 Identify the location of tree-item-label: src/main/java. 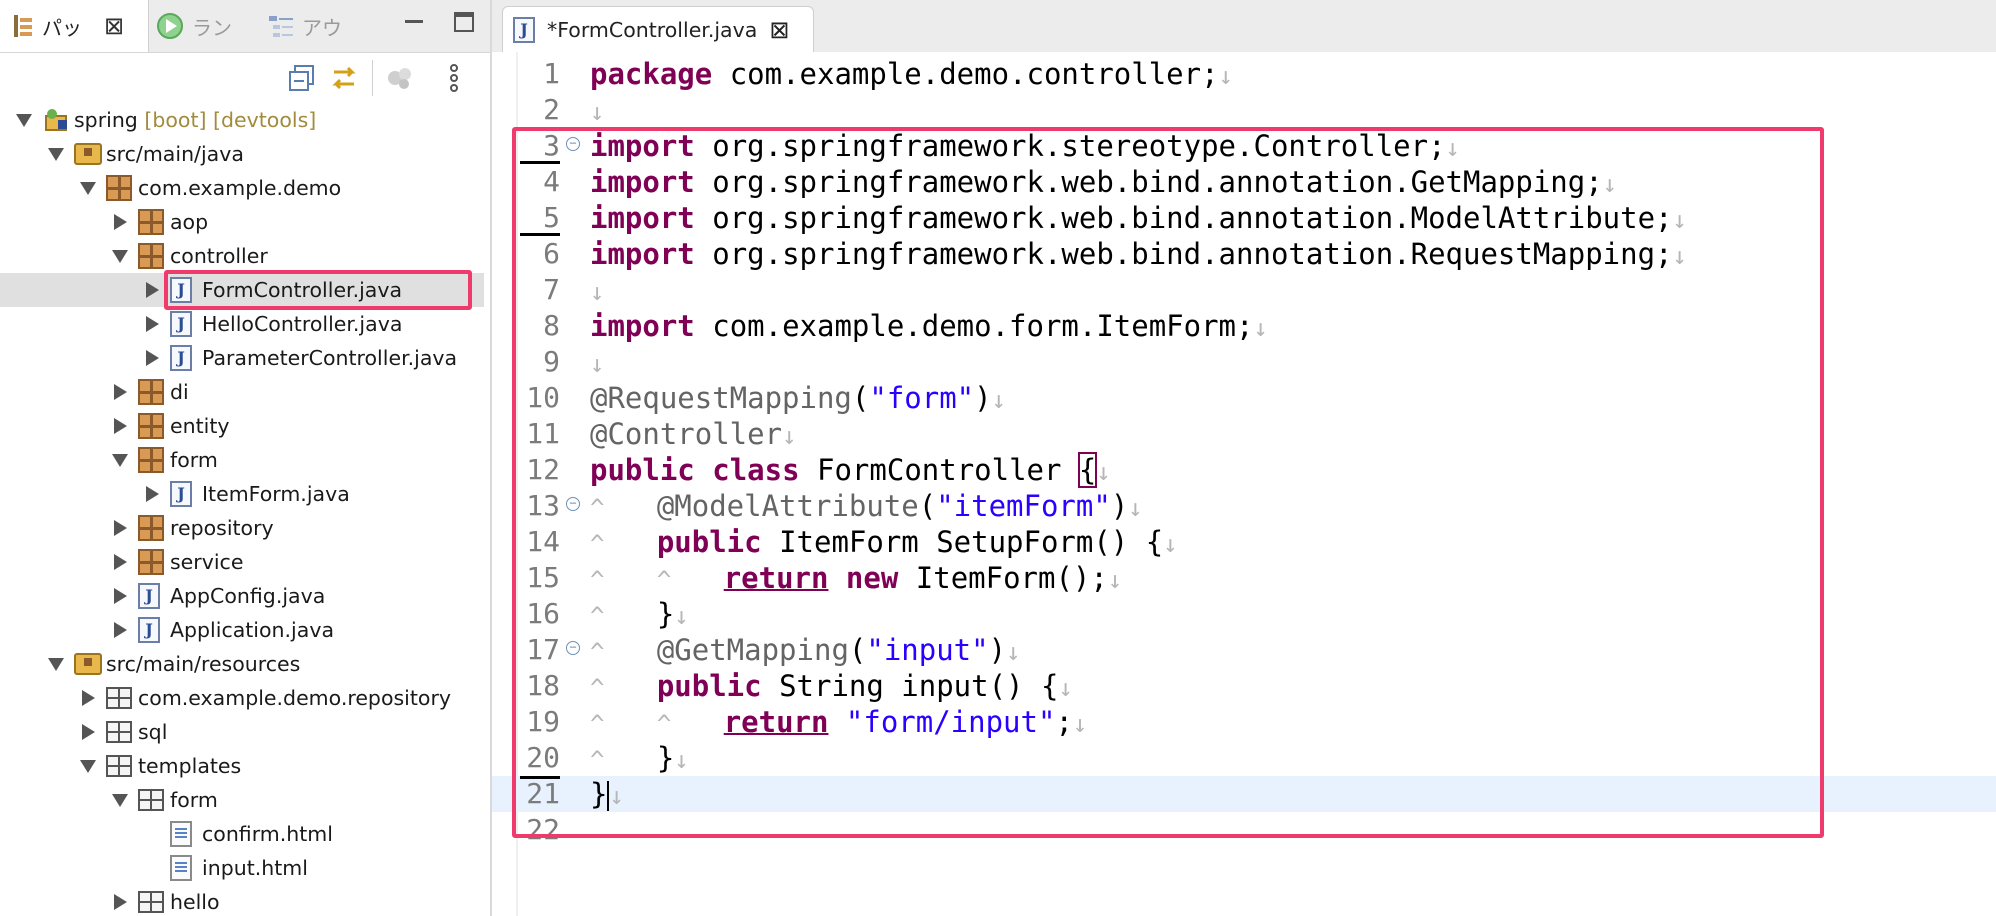
(175, 154).